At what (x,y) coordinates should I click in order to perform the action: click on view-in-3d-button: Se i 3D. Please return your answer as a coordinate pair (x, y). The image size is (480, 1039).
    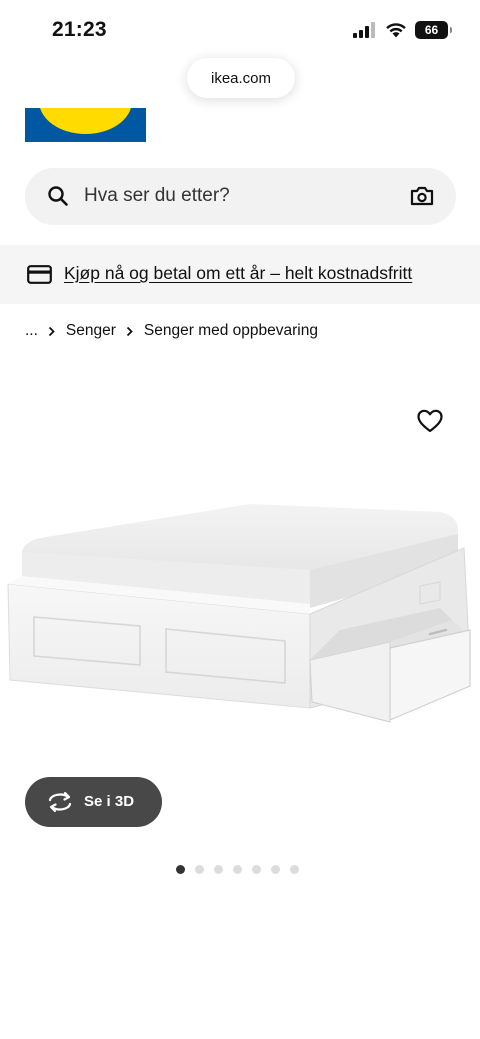
    Looking at the image, I should click on (93, 802).